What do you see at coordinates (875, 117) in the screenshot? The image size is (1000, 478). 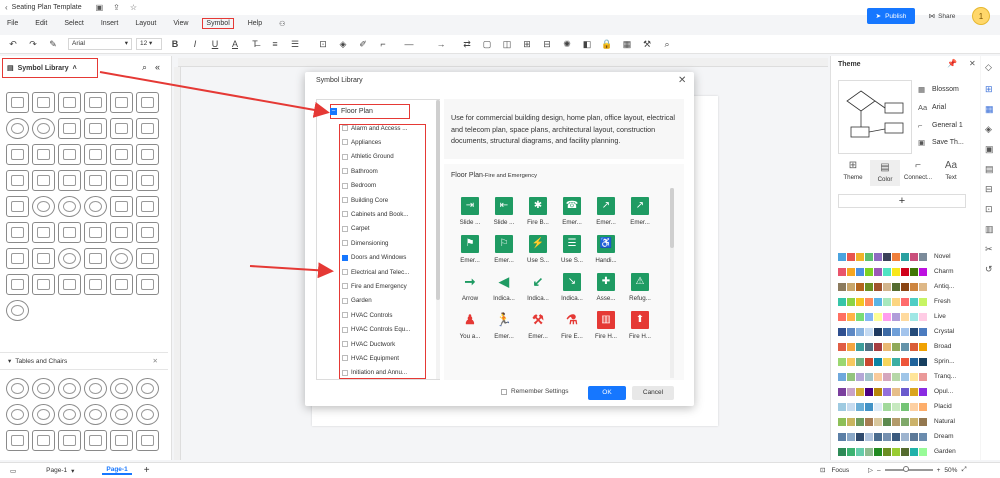 I see `theme-preview` at bounding box center [875, 117].